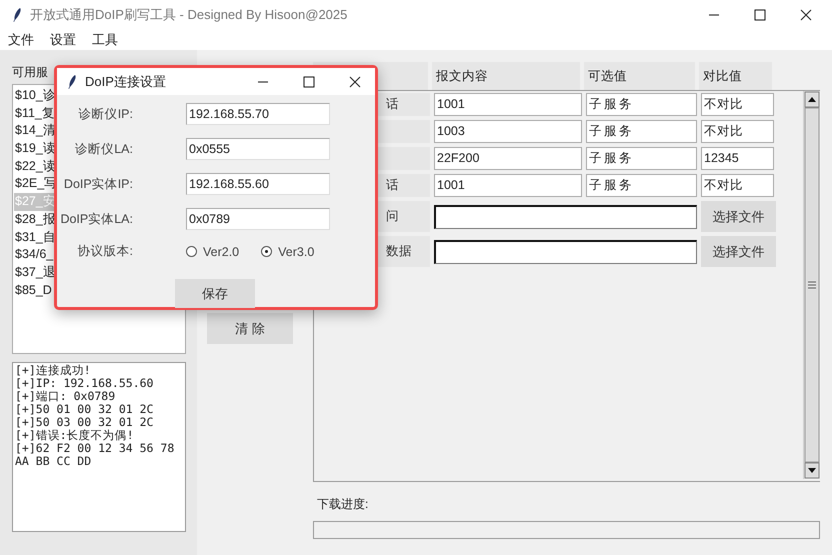 The image size is (832, 555). What do you see at coordinates (735, 76) in the screenshot?
I see `column-header: 对比值` at bounding box center [735, 76].